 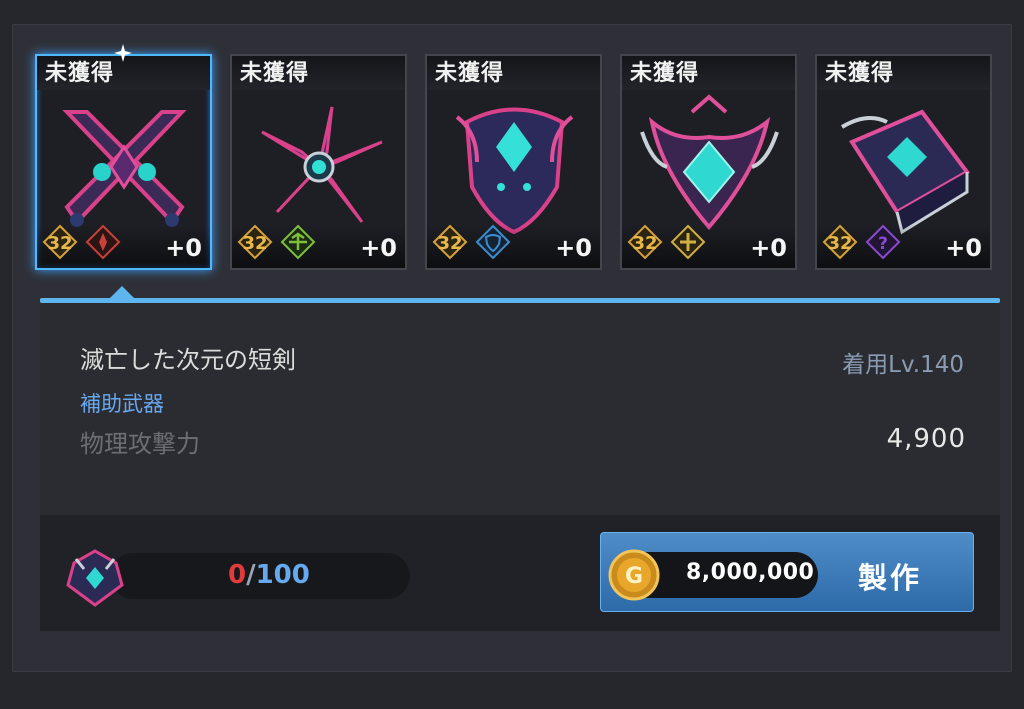 I want to click on magic-shield-icon, so click(x=493, y=242).